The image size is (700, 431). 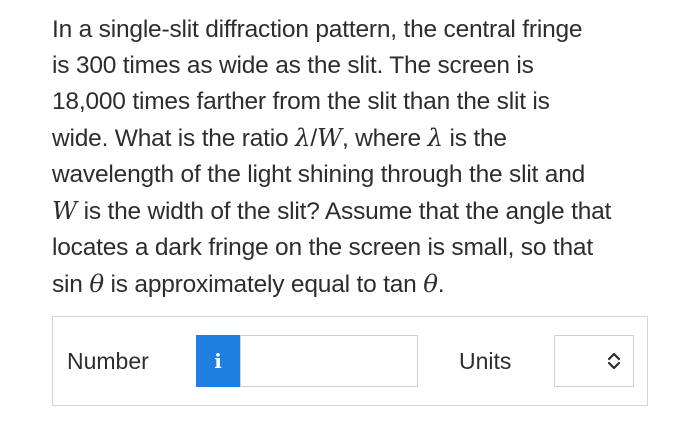 I want to click on question-text-segment: is the, so click(x=474, y=138).